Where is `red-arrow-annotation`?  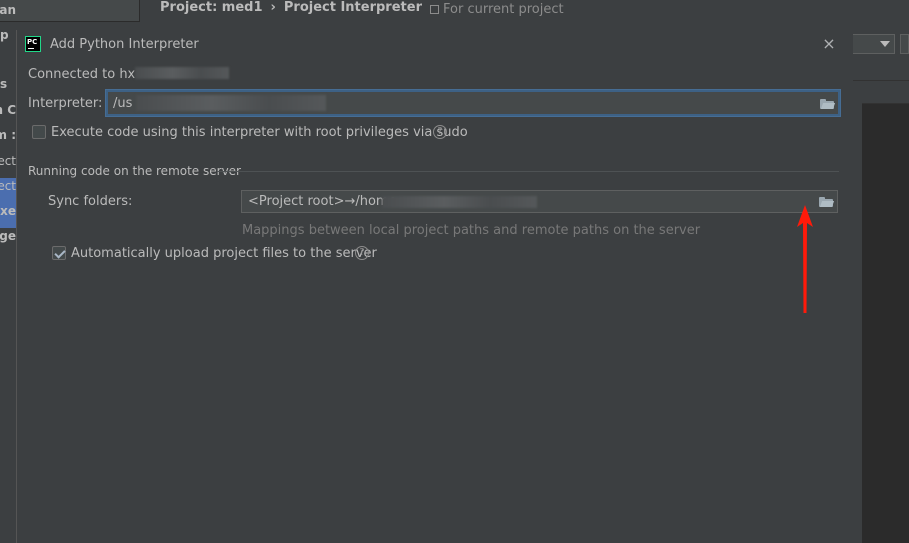 red-arrow-annotation is located at coordinates (805, 259).